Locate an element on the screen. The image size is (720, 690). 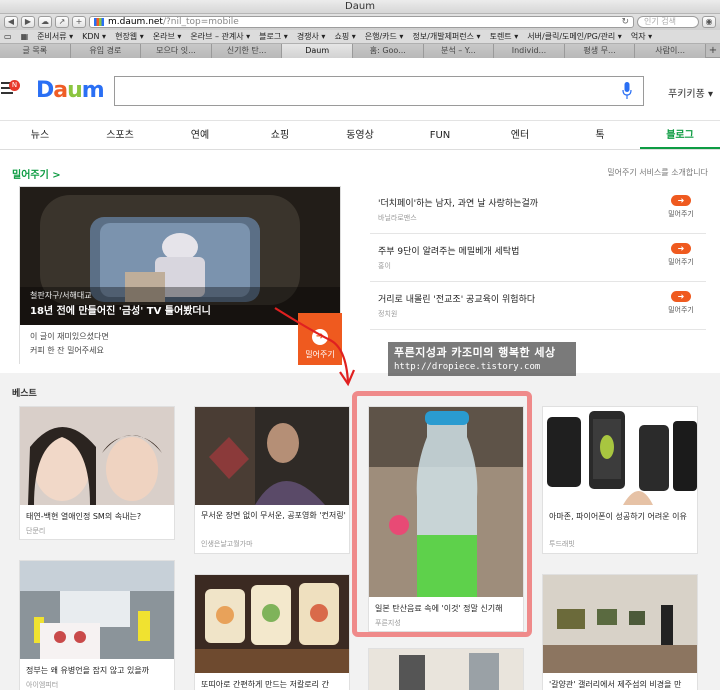
best-card: 무서운 장면 없이 무서운, 공포영화 '컨저링' 인생은날고월가마 is located at coordinates (272, 480).